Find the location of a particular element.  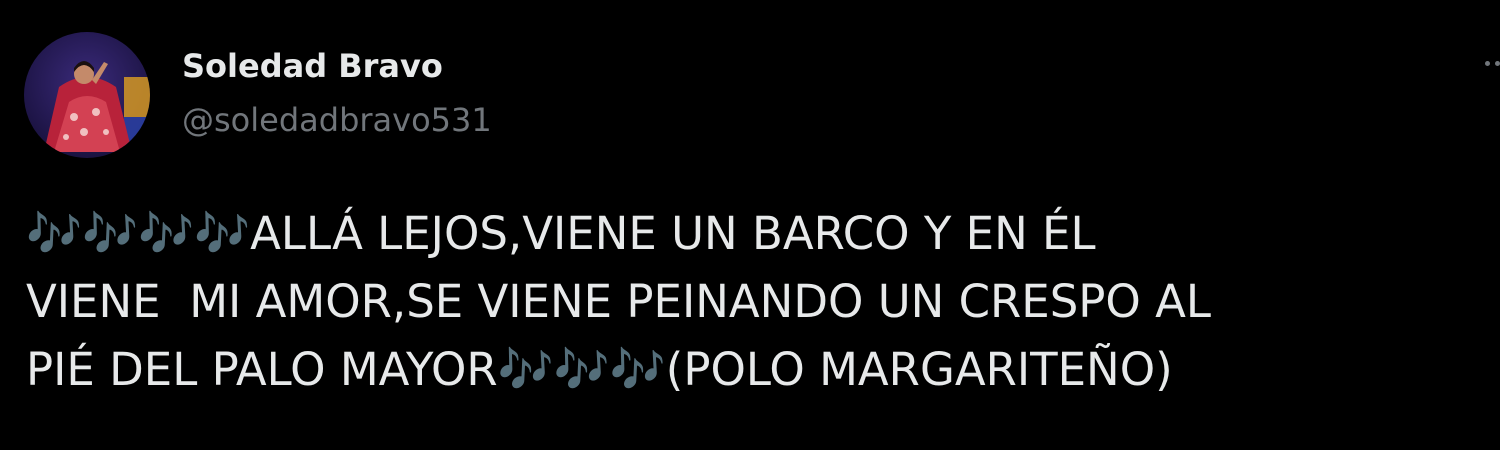

musical-notes-emoji: 🎶🎶🎶 is located at coordinates (581, 369).